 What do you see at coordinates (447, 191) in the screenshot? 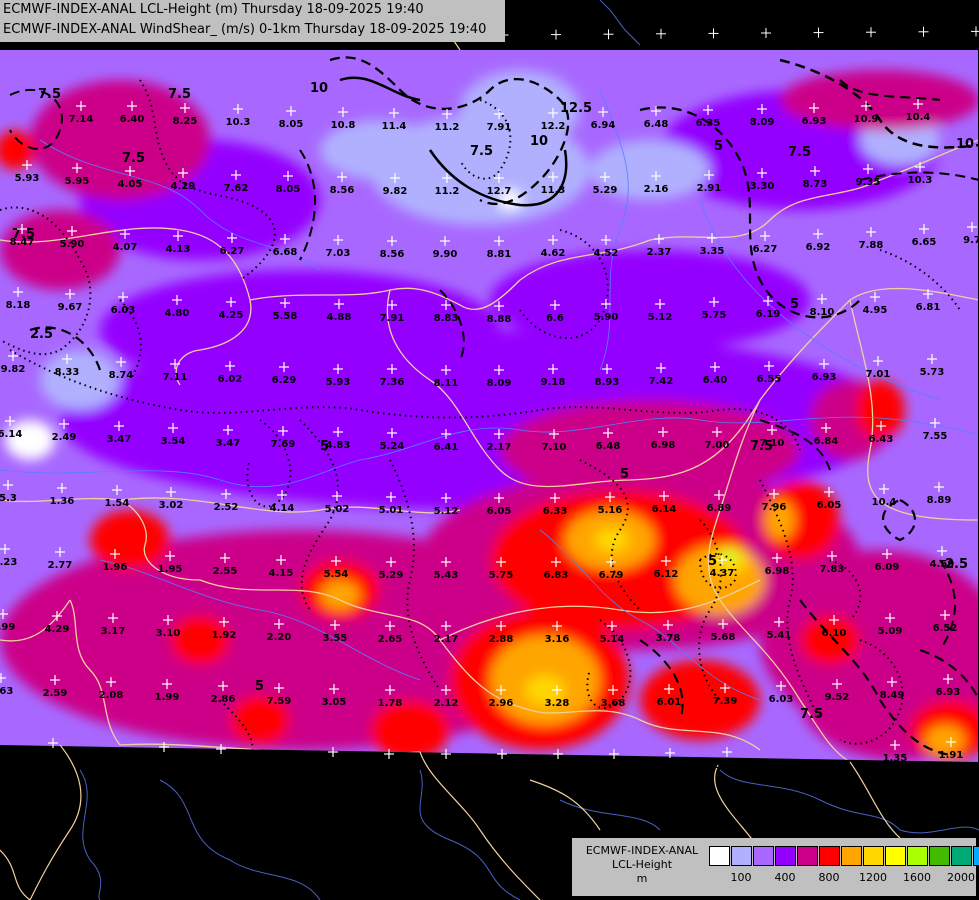
I see `station-value: 11.2` at bounding box center [447, 191].